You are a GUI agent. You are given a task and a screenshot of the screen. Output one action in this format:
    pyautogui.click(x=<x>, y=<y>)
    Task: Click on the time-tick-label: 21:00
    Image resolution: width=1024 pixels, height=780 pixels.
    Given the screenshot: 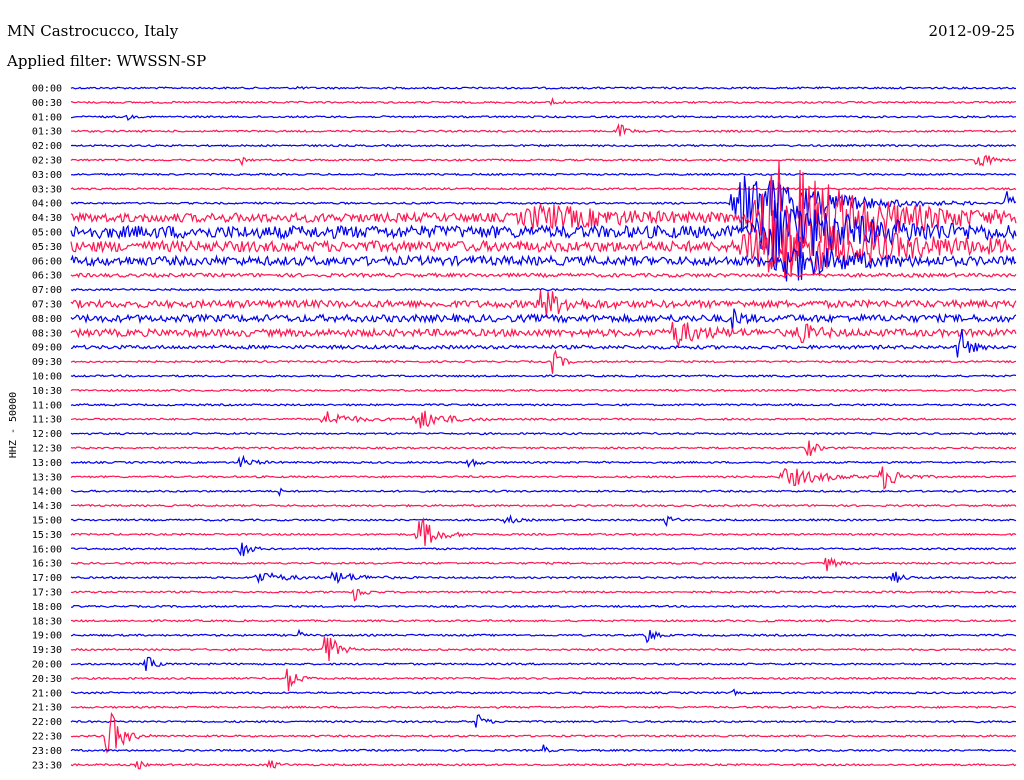 What is the action you would take?
    pyautogui.click(x=47, y=693)
    